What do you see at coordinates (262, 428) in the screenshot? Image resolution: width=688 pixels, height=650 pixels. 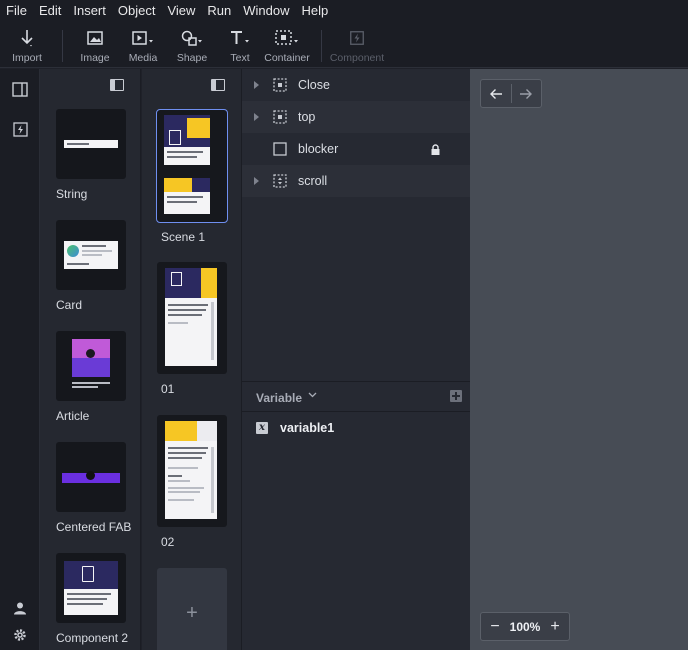 I see `variable-x-icon: x` at bounding box center [262, 428].